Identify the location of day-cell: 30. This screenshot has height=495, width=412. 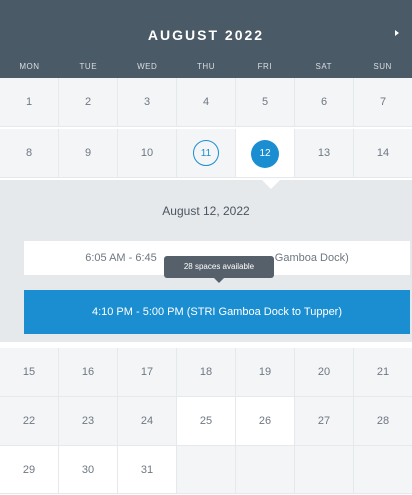
(88, 470).